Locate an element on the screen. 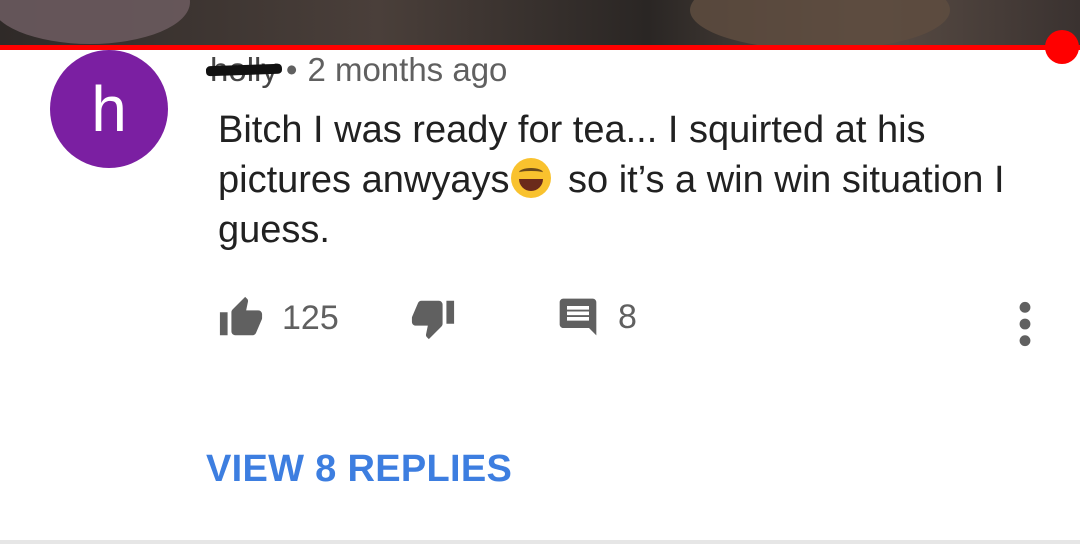  like-button: 125 is located at coordinates (278, 318).